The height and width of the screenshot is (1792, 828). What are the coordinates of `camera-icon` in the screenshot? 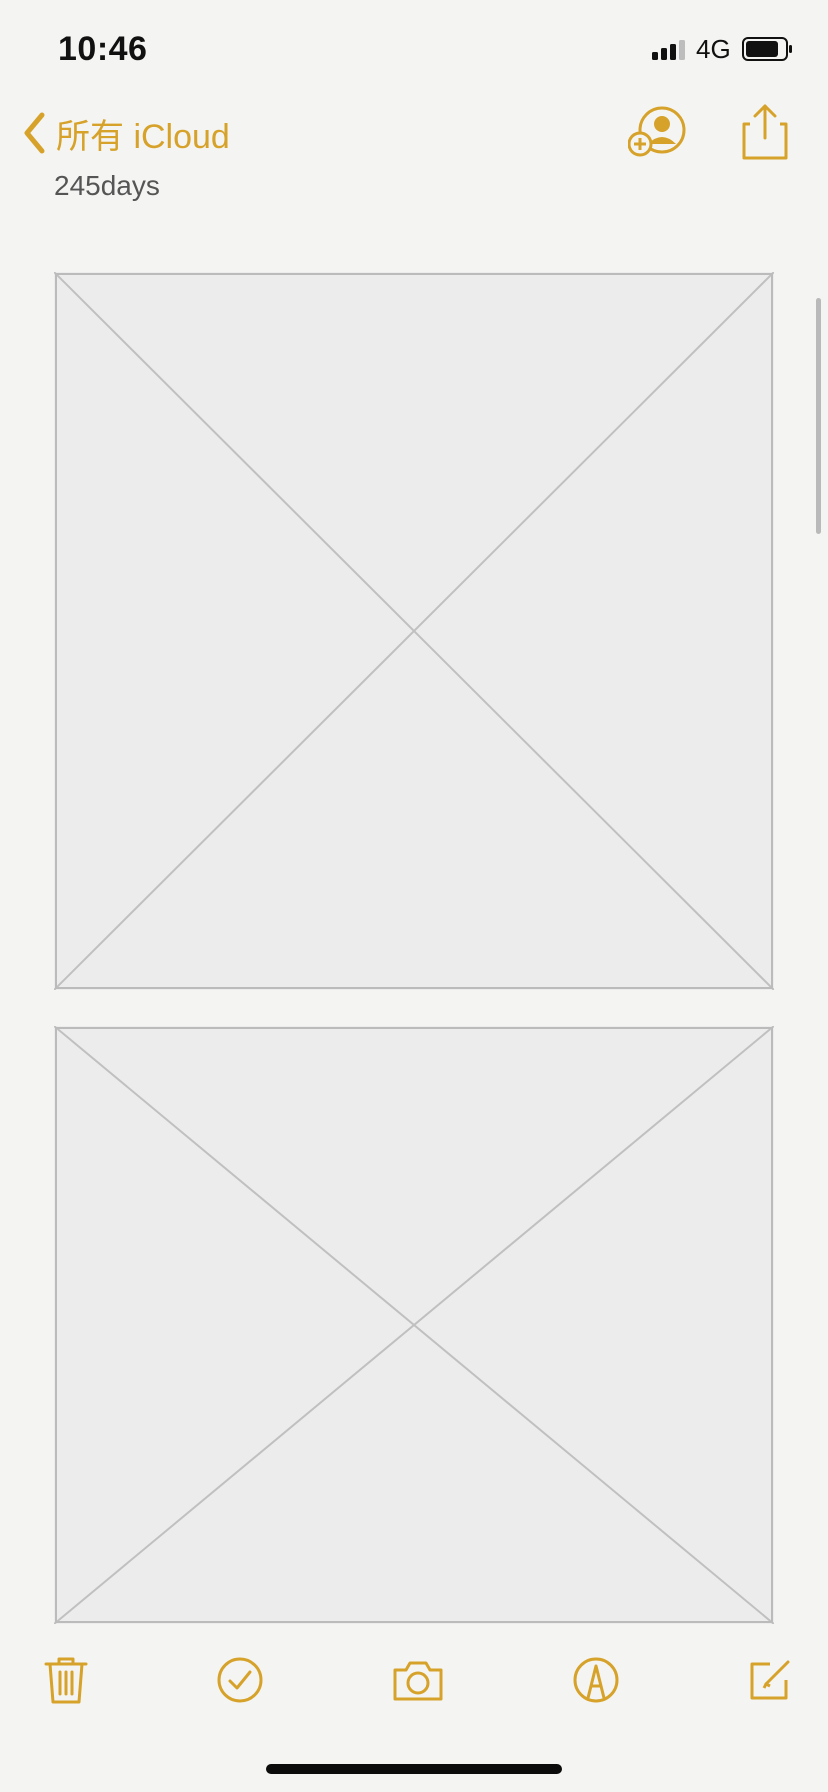 It's located at (418, 1680).